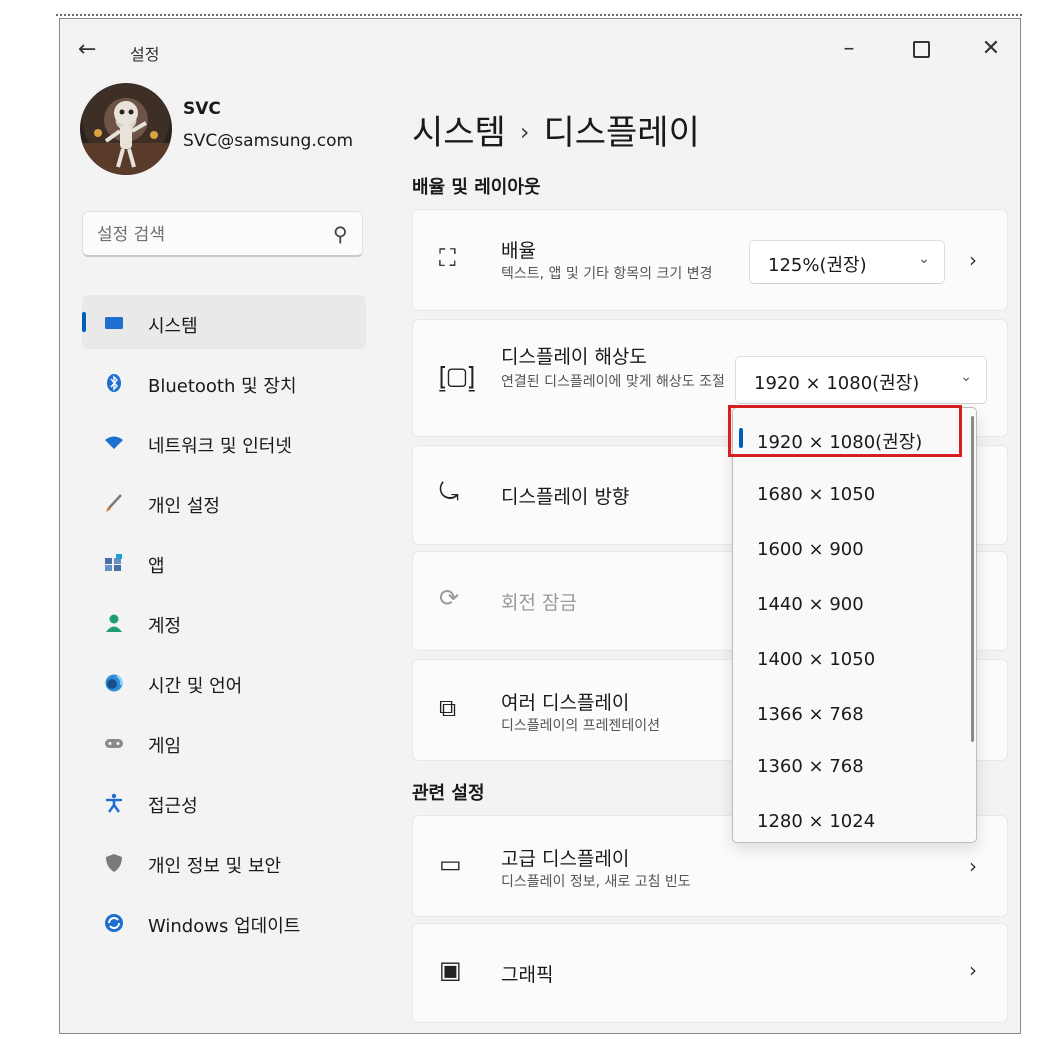 The height and width of the screenshot is (1056, 1064). I want to click on page-title: 디스플레이, so click(621, 133).